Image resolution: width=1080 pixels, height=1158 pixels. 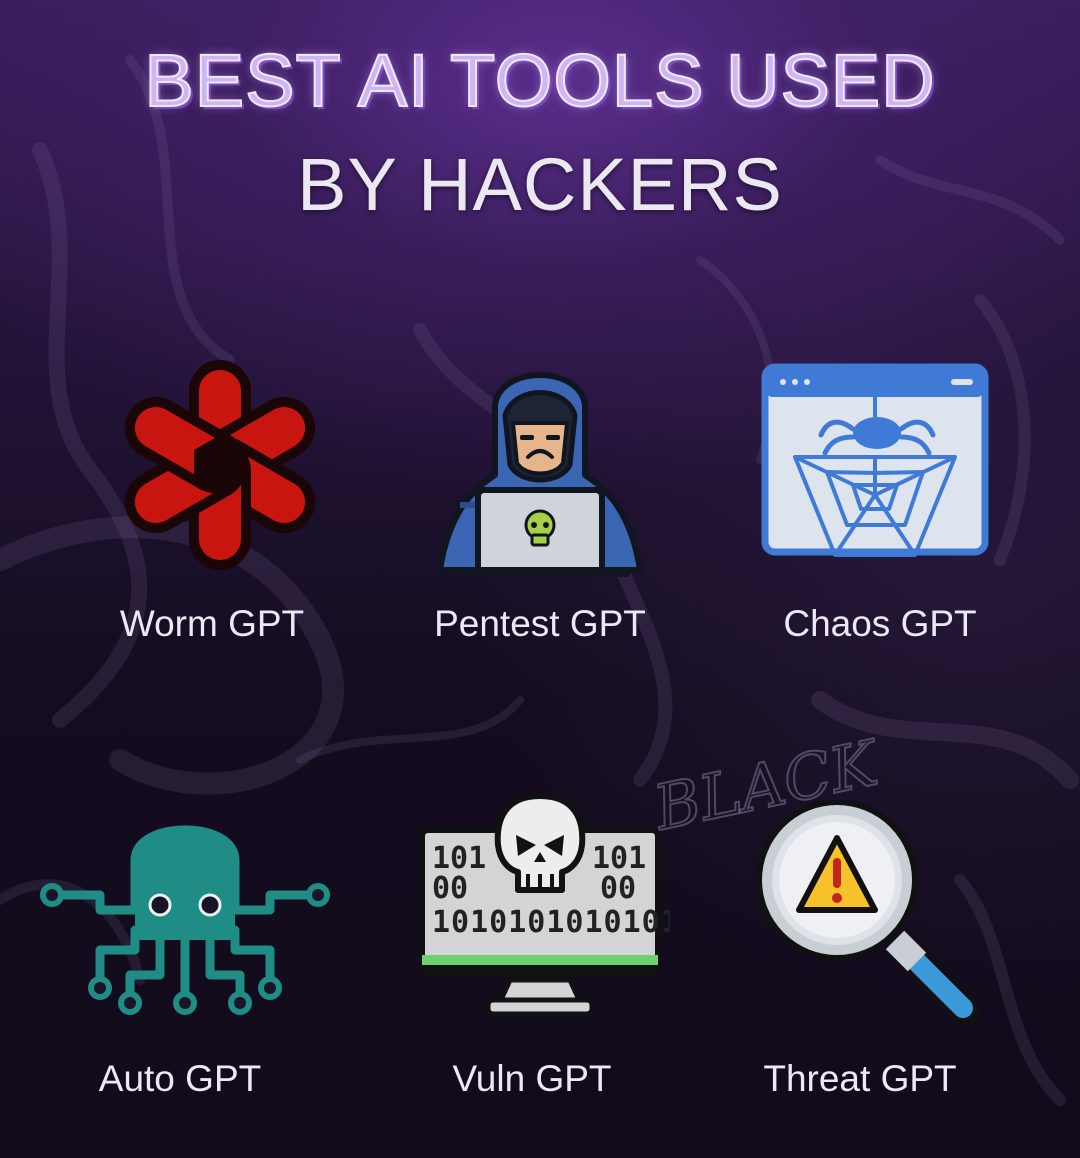 What do you see at coordinates (220, 465) in the screenshot?
I see `openai-knot-icon` at bounding box center [220, 465].